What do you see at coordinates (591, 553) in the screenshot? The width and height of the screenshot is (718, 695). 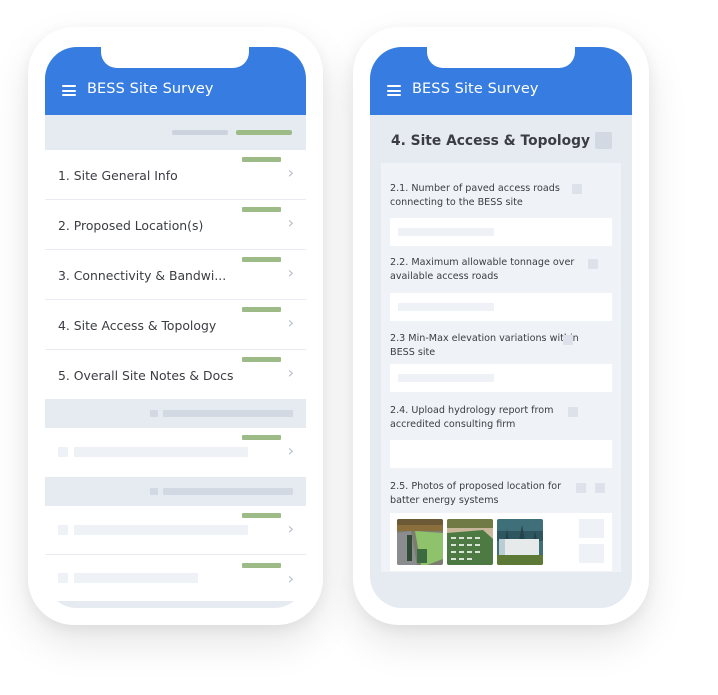 I see `photo-options-button` at bounding box center [591, 553].